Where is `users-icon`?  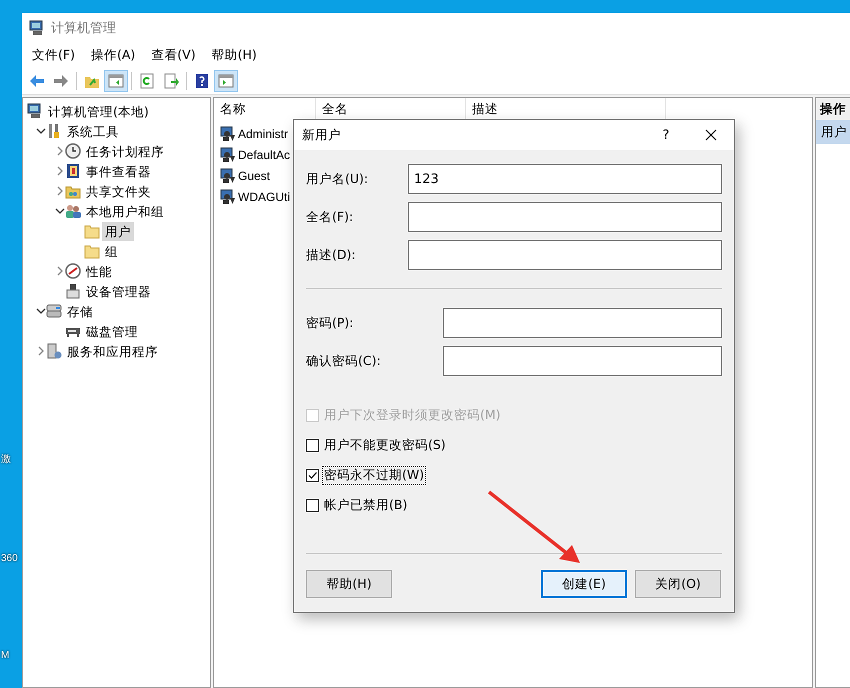
users-icon is located at coordinates (73, 211).